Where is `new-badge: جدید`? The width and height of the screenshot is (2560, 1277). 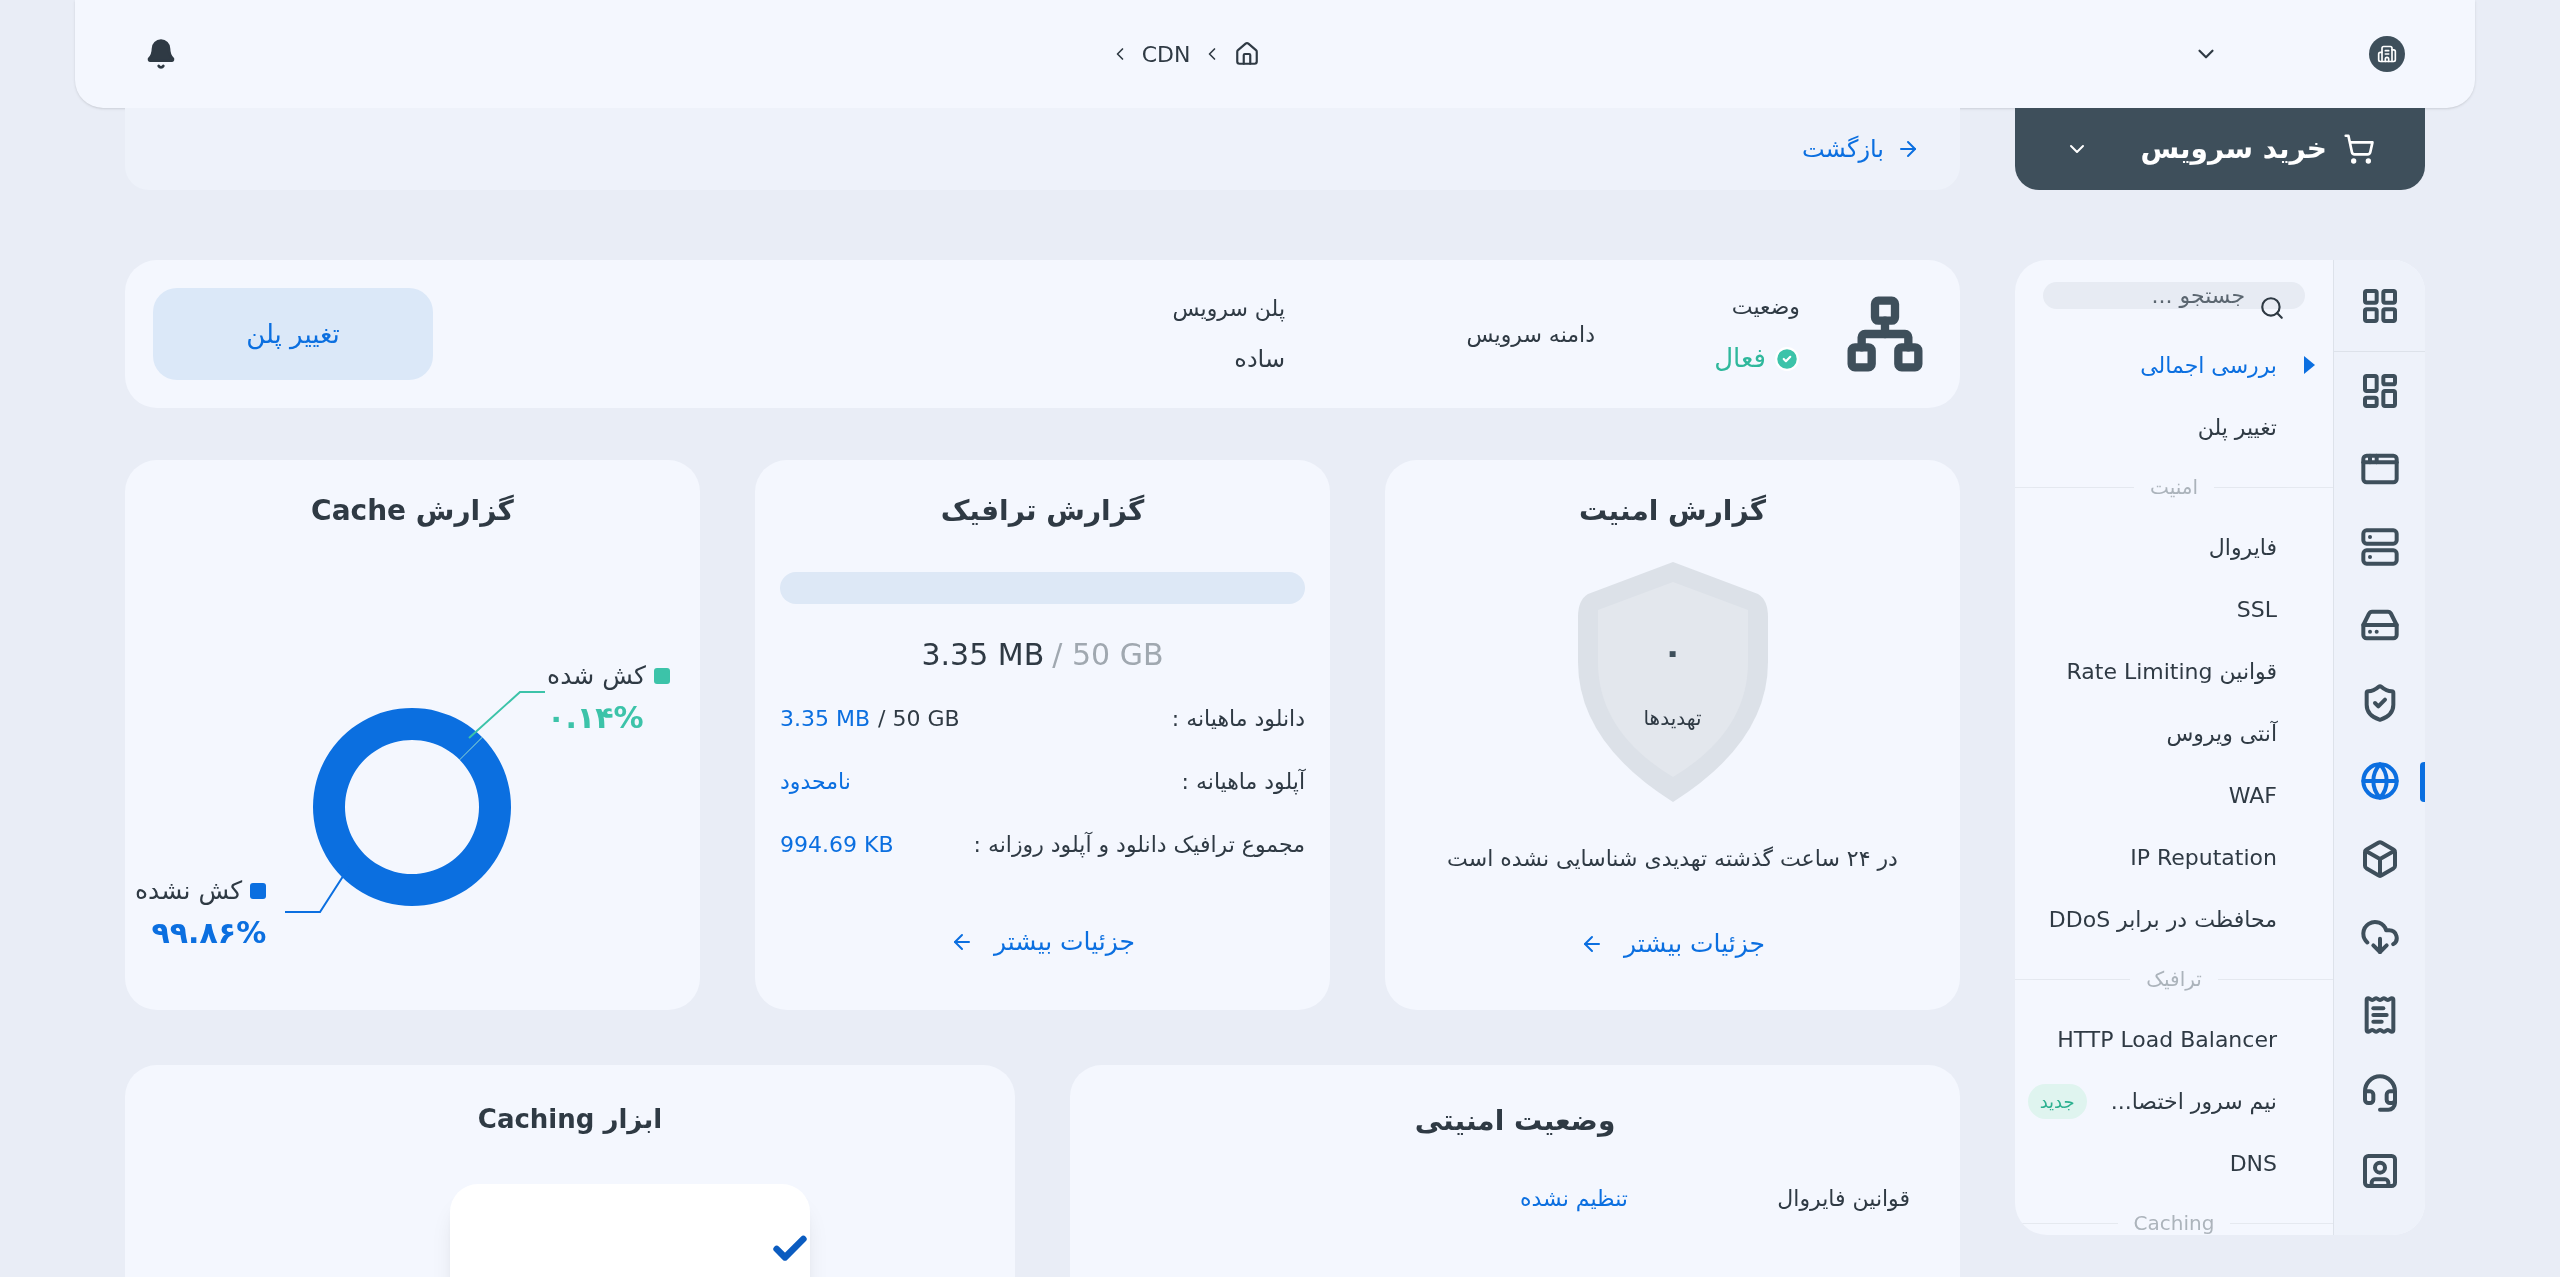
new-badge: جدید is located at coordinates (2057, 1101).